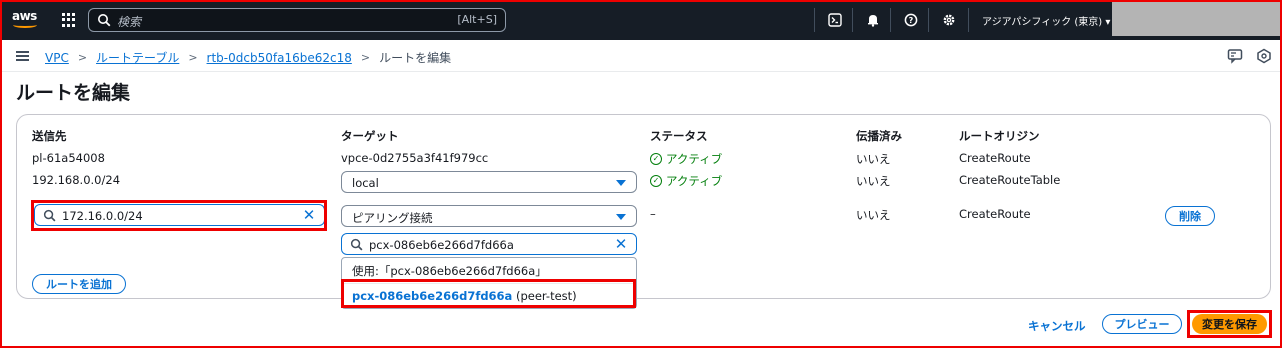 This screenshot has width=1282, height=348. I want to click on aws-logo-text: aws, so click(24, 16).